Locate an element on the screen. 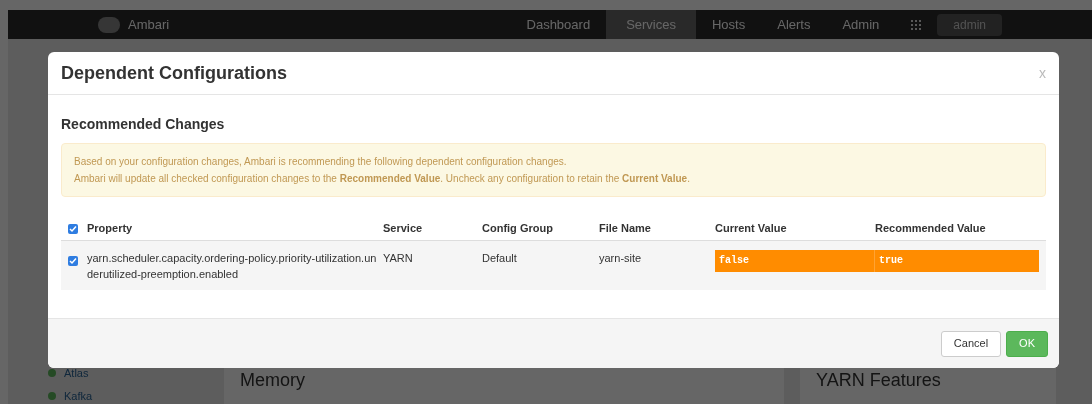  nav-tab: Admin is located at coordinates (861, 24).